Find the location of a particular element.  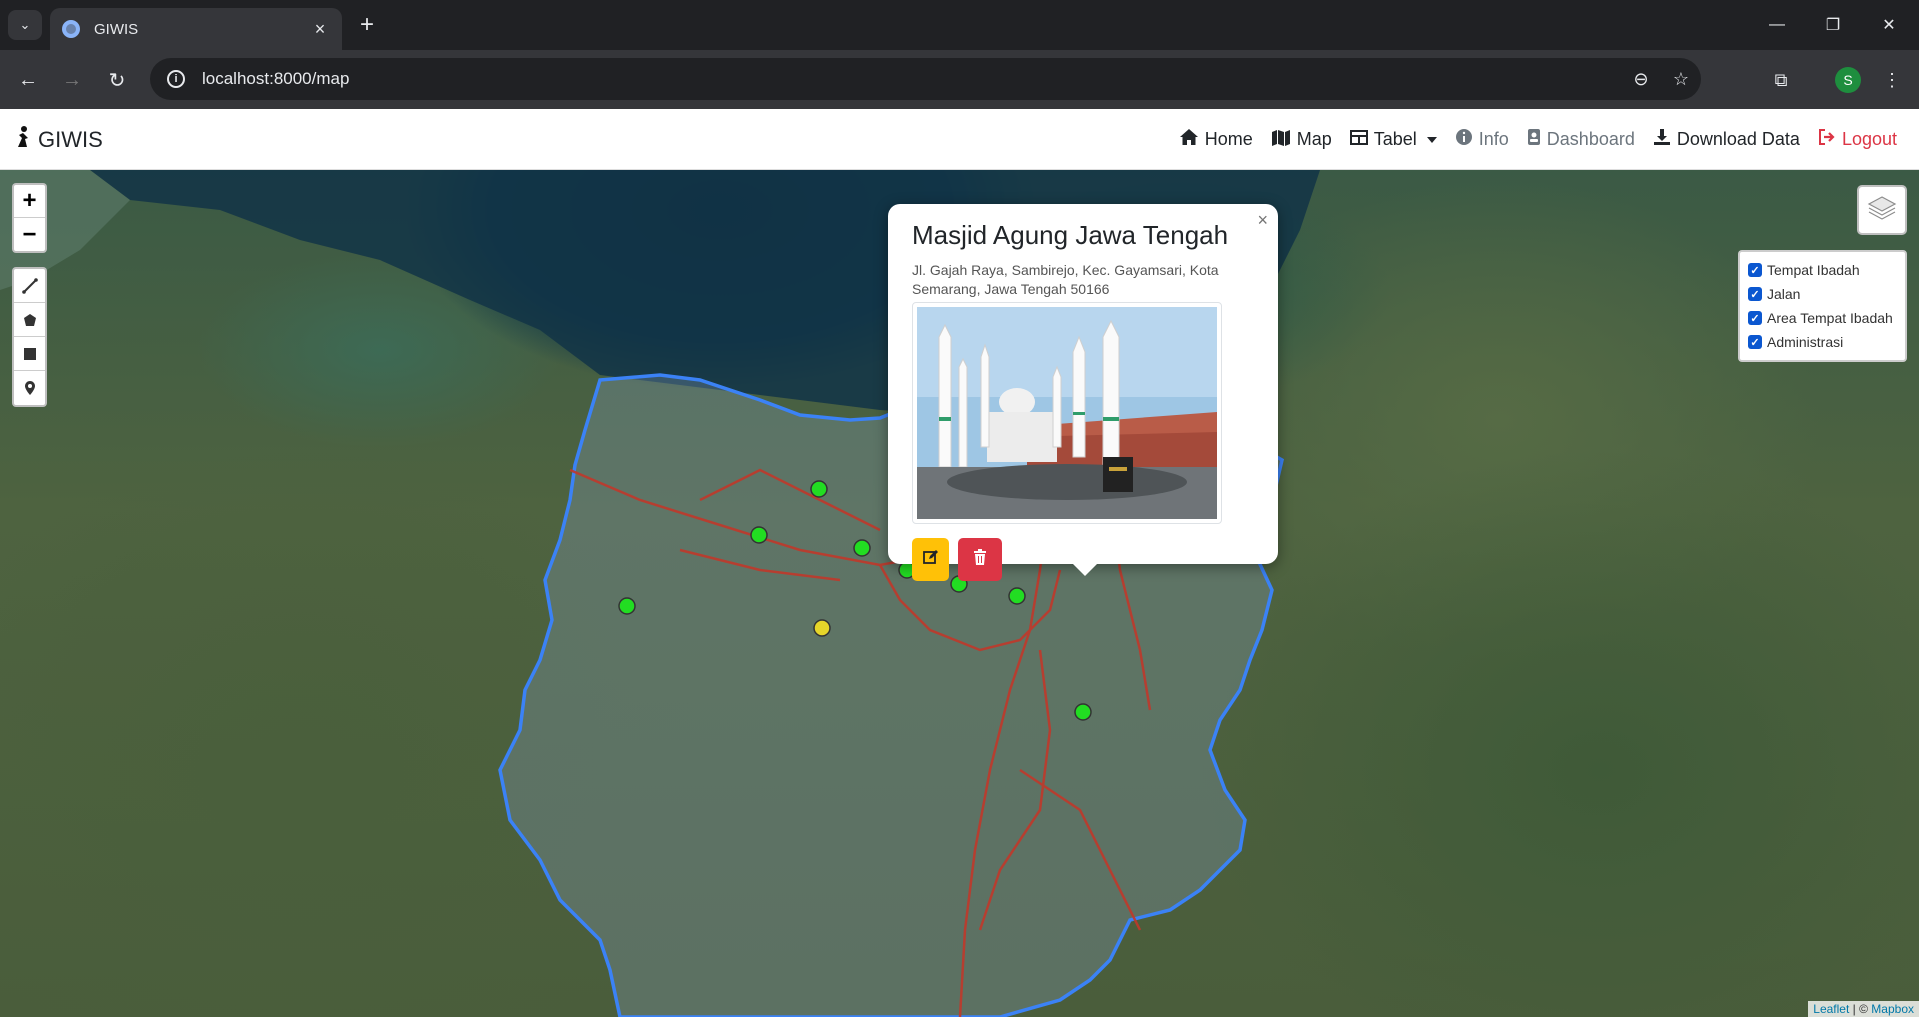

draw-polygon-icon is located at coordinates (29, 320).